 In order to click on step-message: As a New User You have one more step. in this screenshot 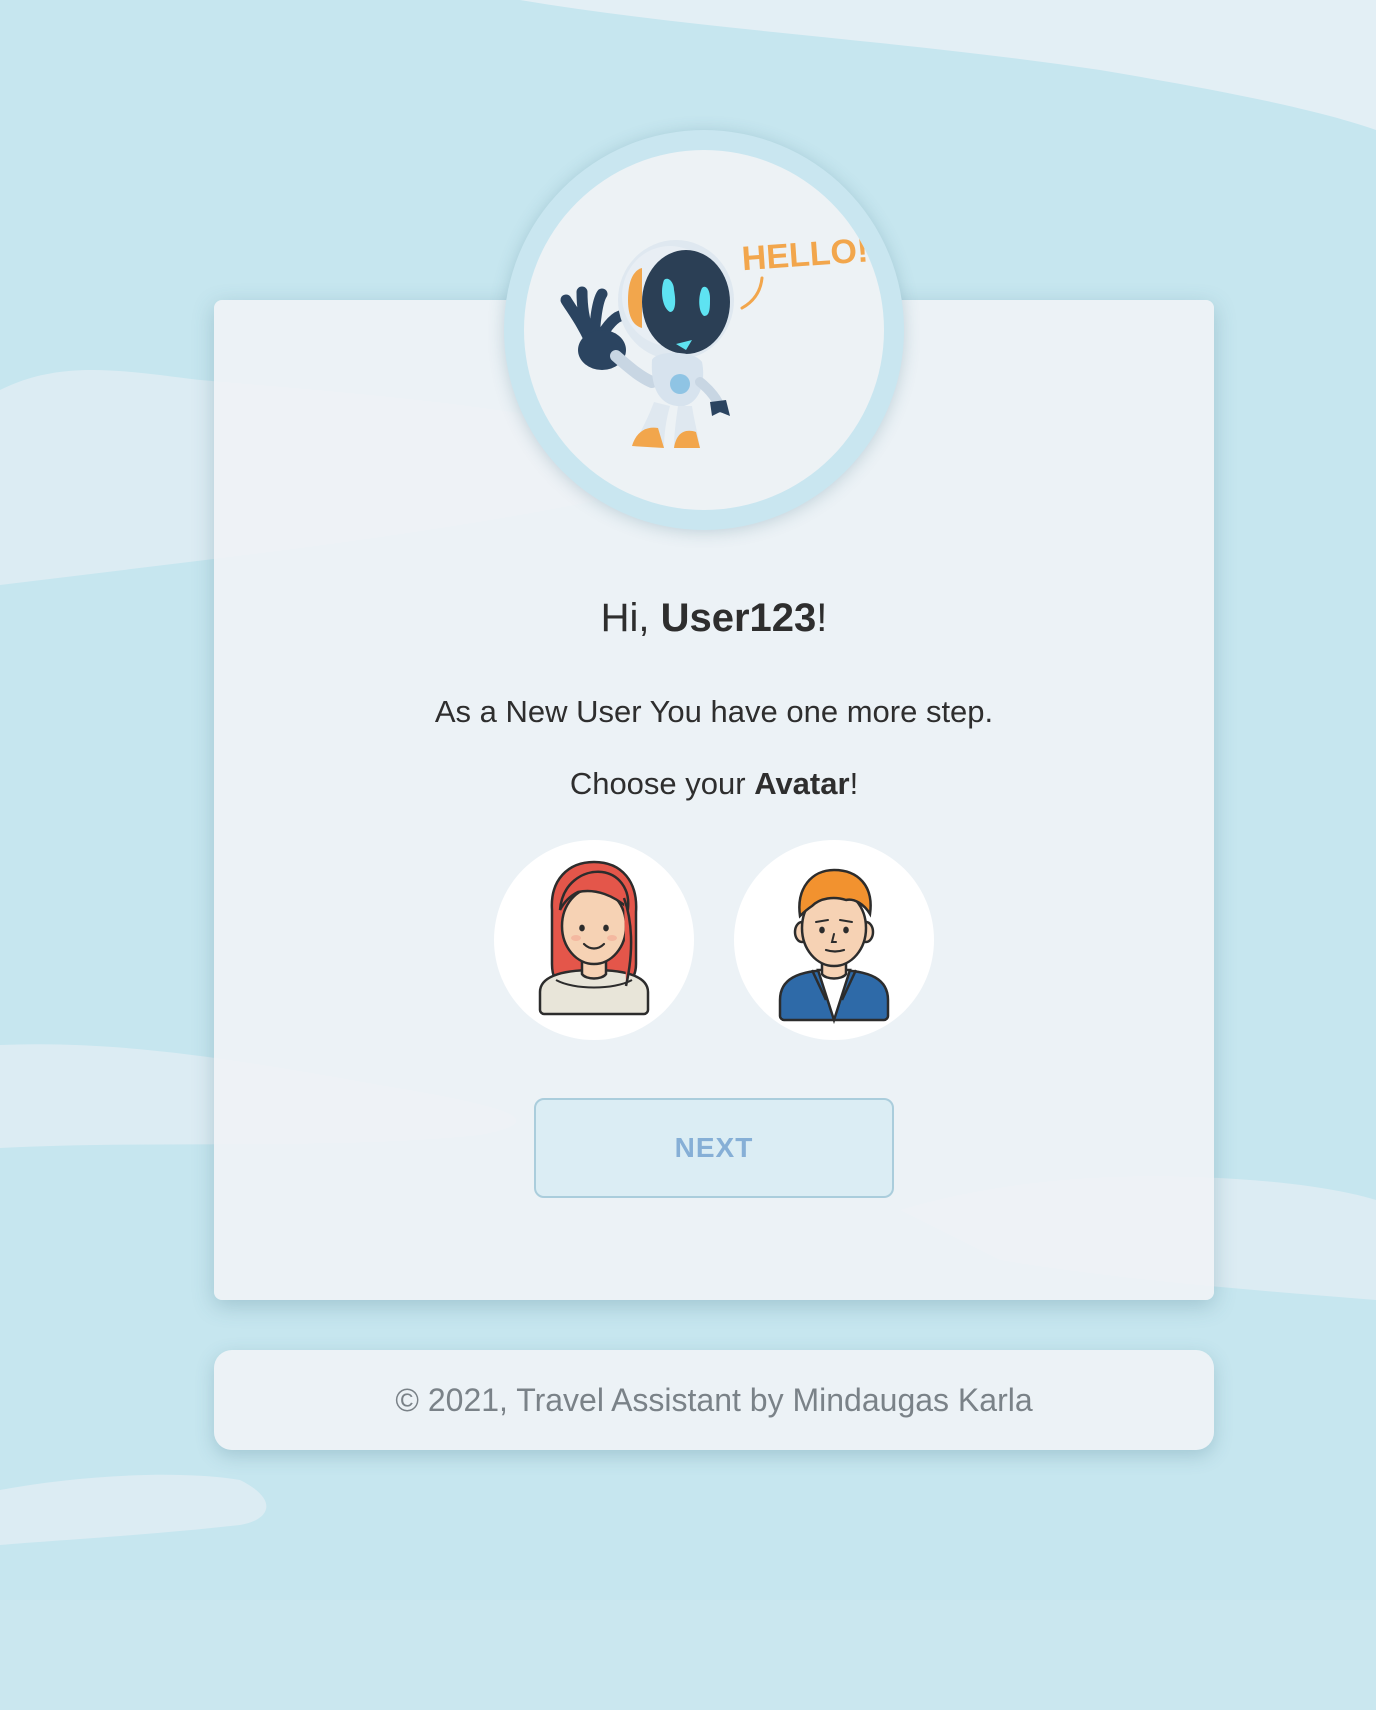, I will do `click(714, 711)`.